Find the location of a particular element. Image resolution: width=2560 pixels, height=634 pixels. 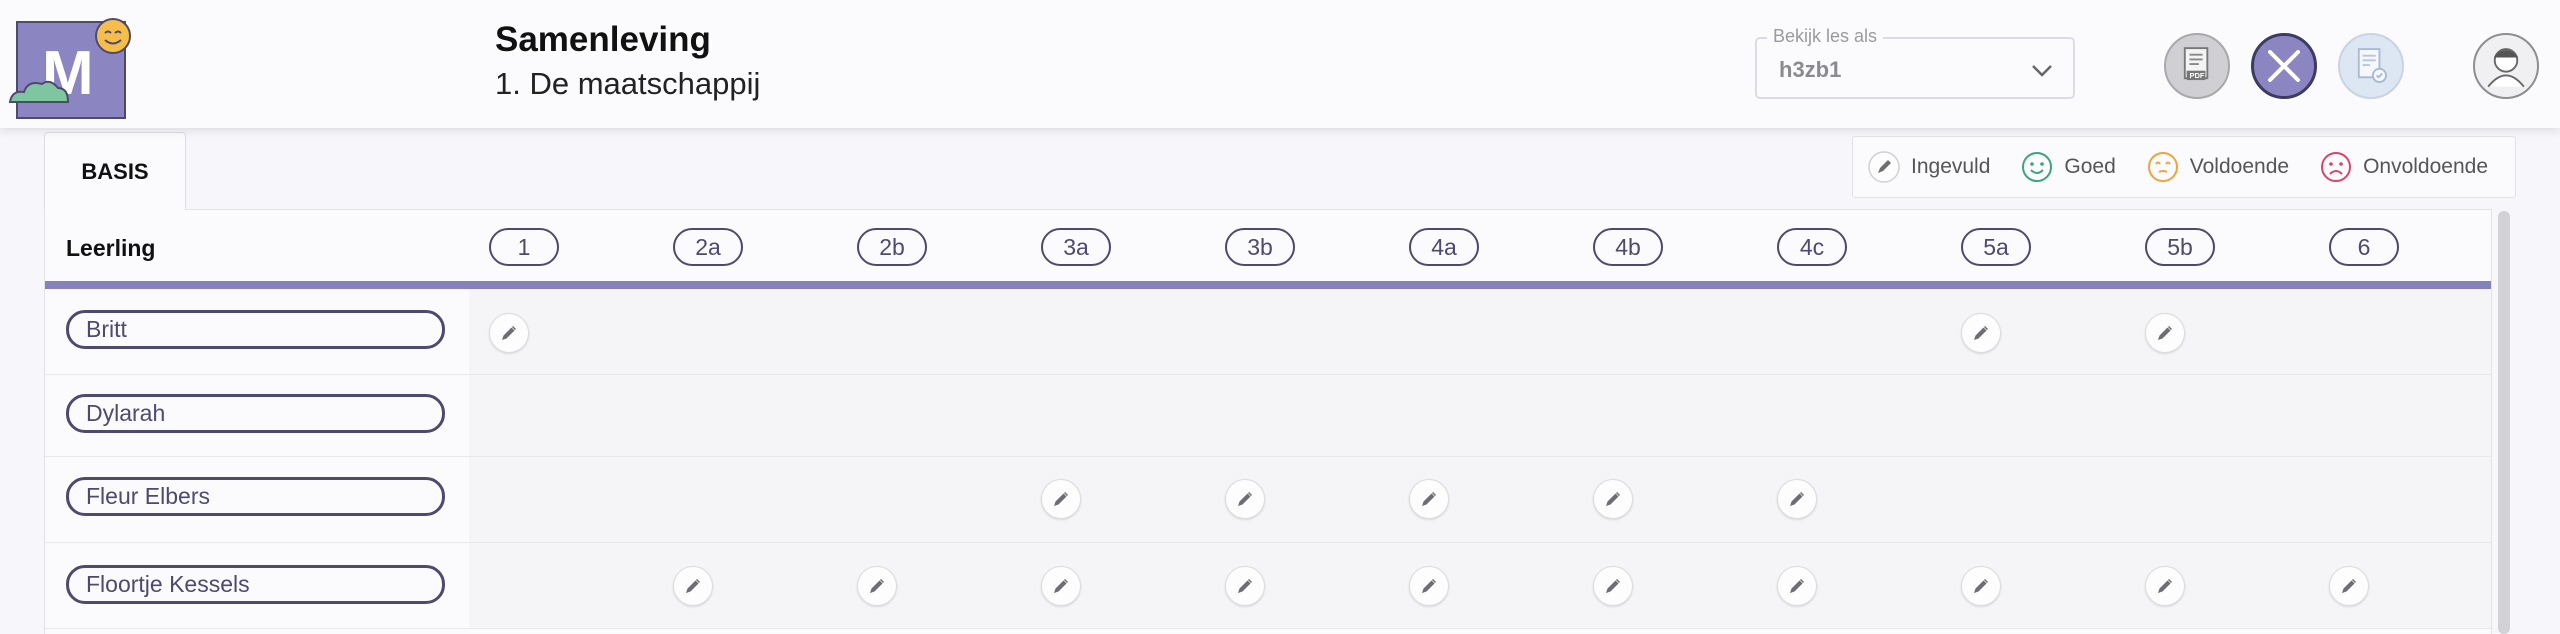

app-logo: M is located at coordinates (70, 67).